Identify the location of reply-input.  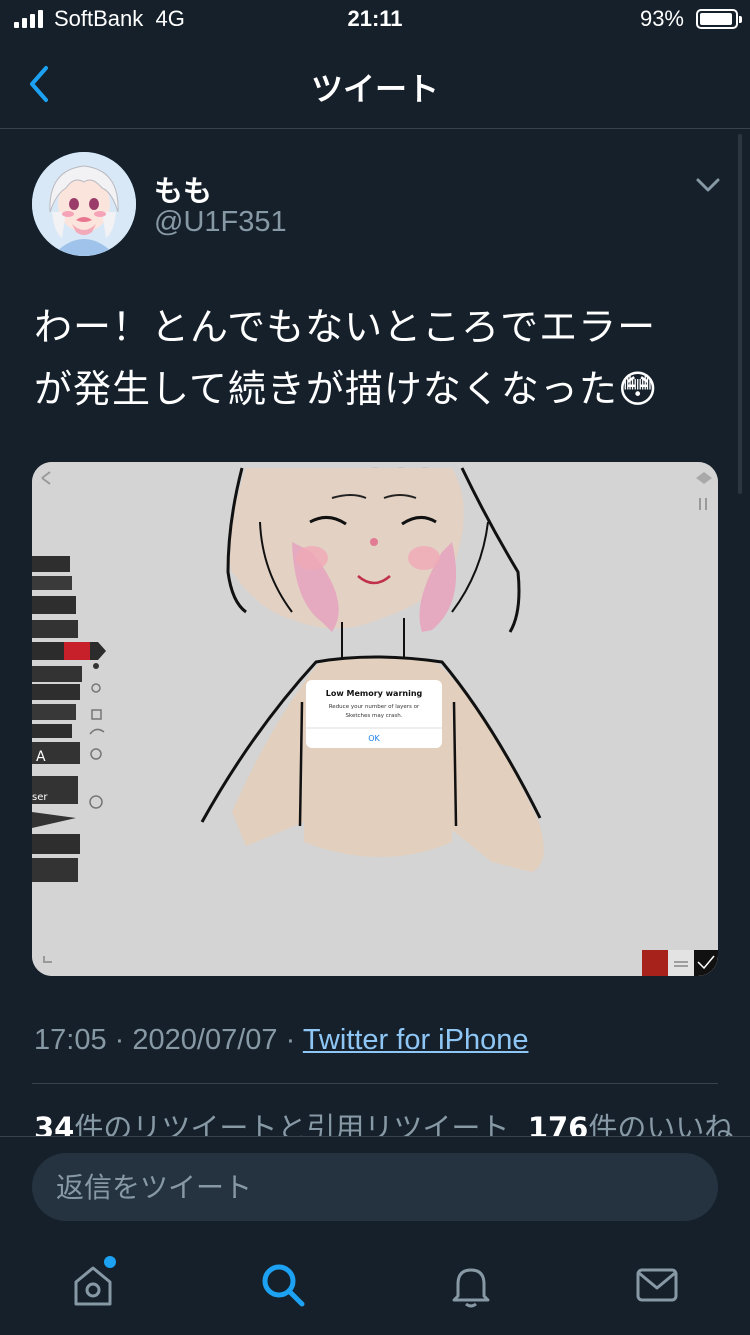
(375, 1187).